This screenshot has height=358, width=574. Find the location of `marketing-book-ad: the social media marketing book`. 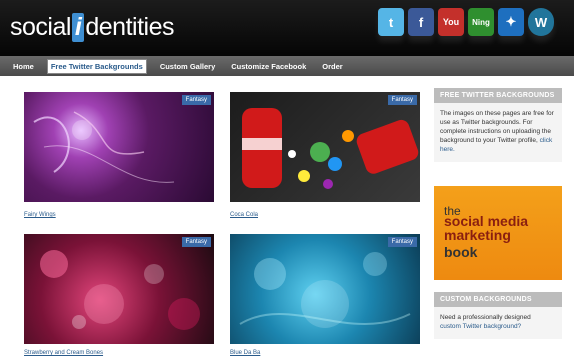

marketing-book-ad: the social media marketing book is located at coordinates (498, 233).